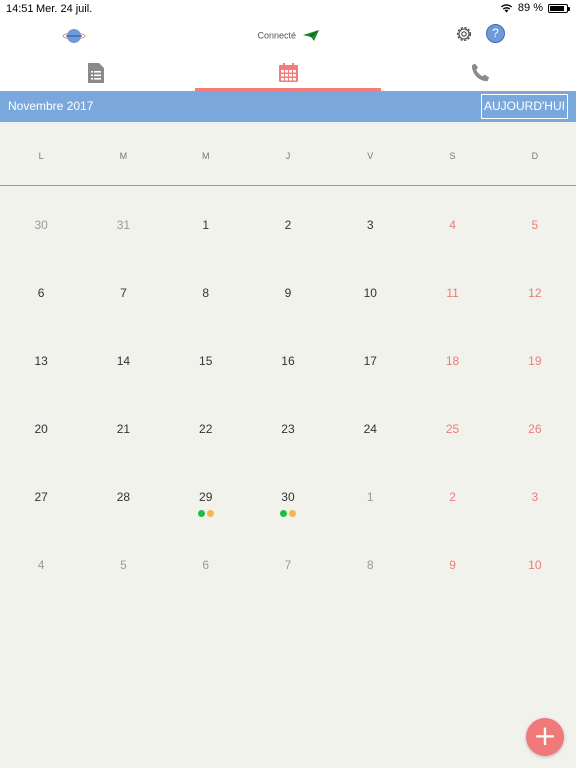 This screenshot has height=768, width=576. I want to click on tab-bar, so click(288, 72).